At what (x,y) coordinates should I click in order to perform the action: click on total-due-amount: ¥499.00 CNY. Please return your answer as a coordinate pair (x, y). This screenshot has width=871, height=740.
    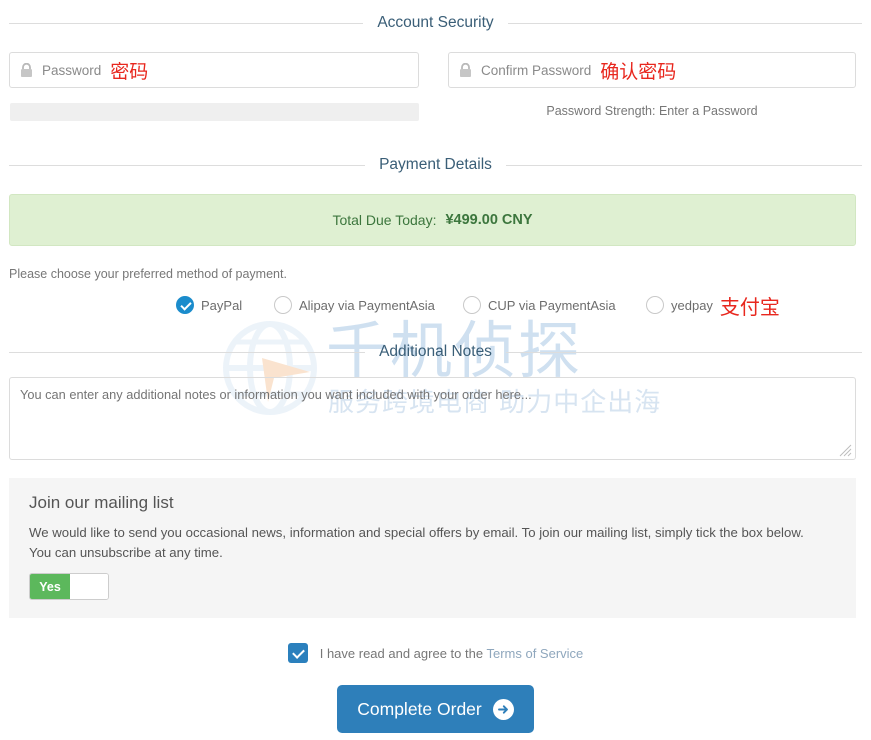
    Looking at the image, I should click on (489, 220).